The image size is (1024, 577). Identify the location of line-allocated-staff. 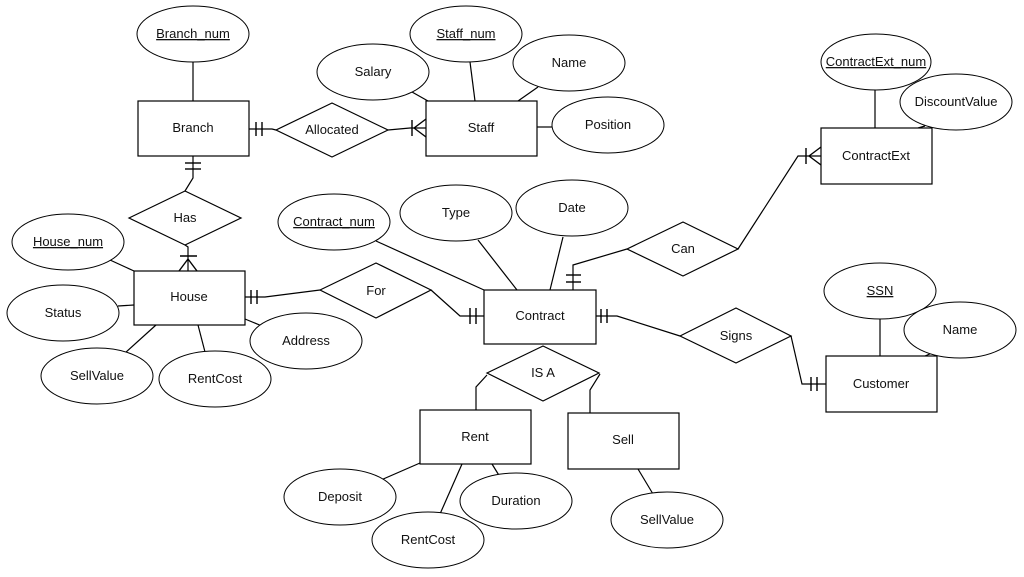
(406, 129).